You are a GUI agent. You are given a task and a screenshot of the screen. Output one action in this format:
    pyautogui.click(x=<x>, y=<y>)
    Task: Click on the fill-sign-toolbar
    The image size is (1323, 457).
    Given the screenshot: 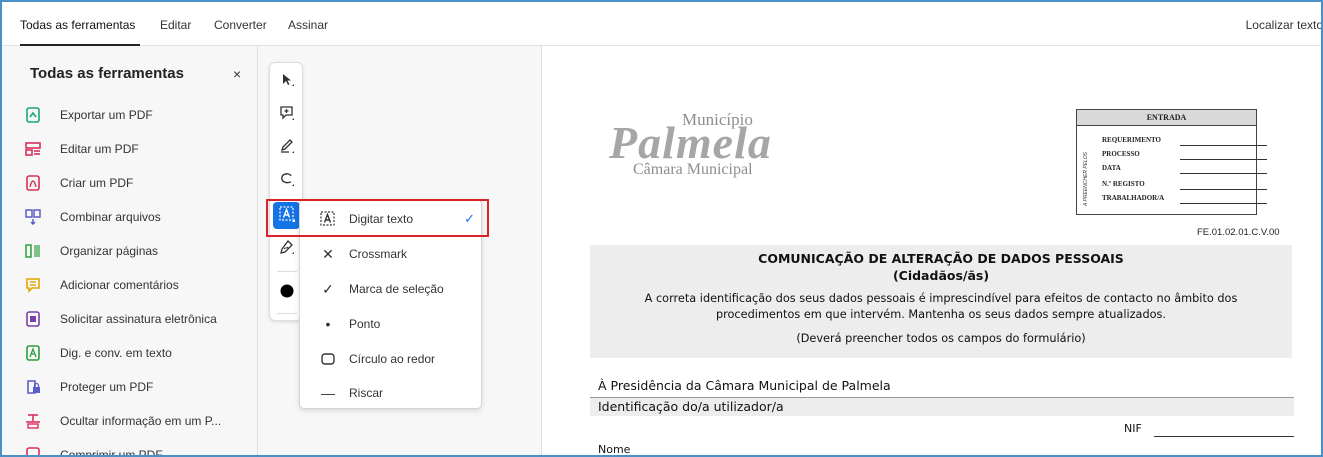 What is the action you would take?
    pyautogui.click(x=286, y=191)
    